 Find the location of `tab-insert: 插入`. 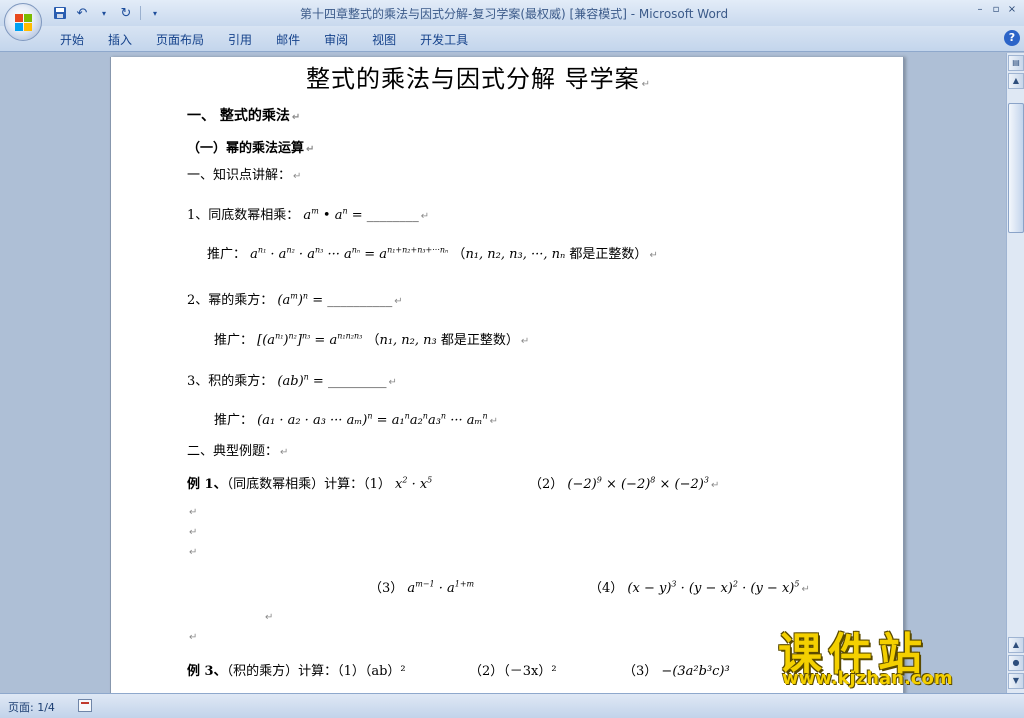

tab-insert: 插入 is located at coordinates (120, 40).